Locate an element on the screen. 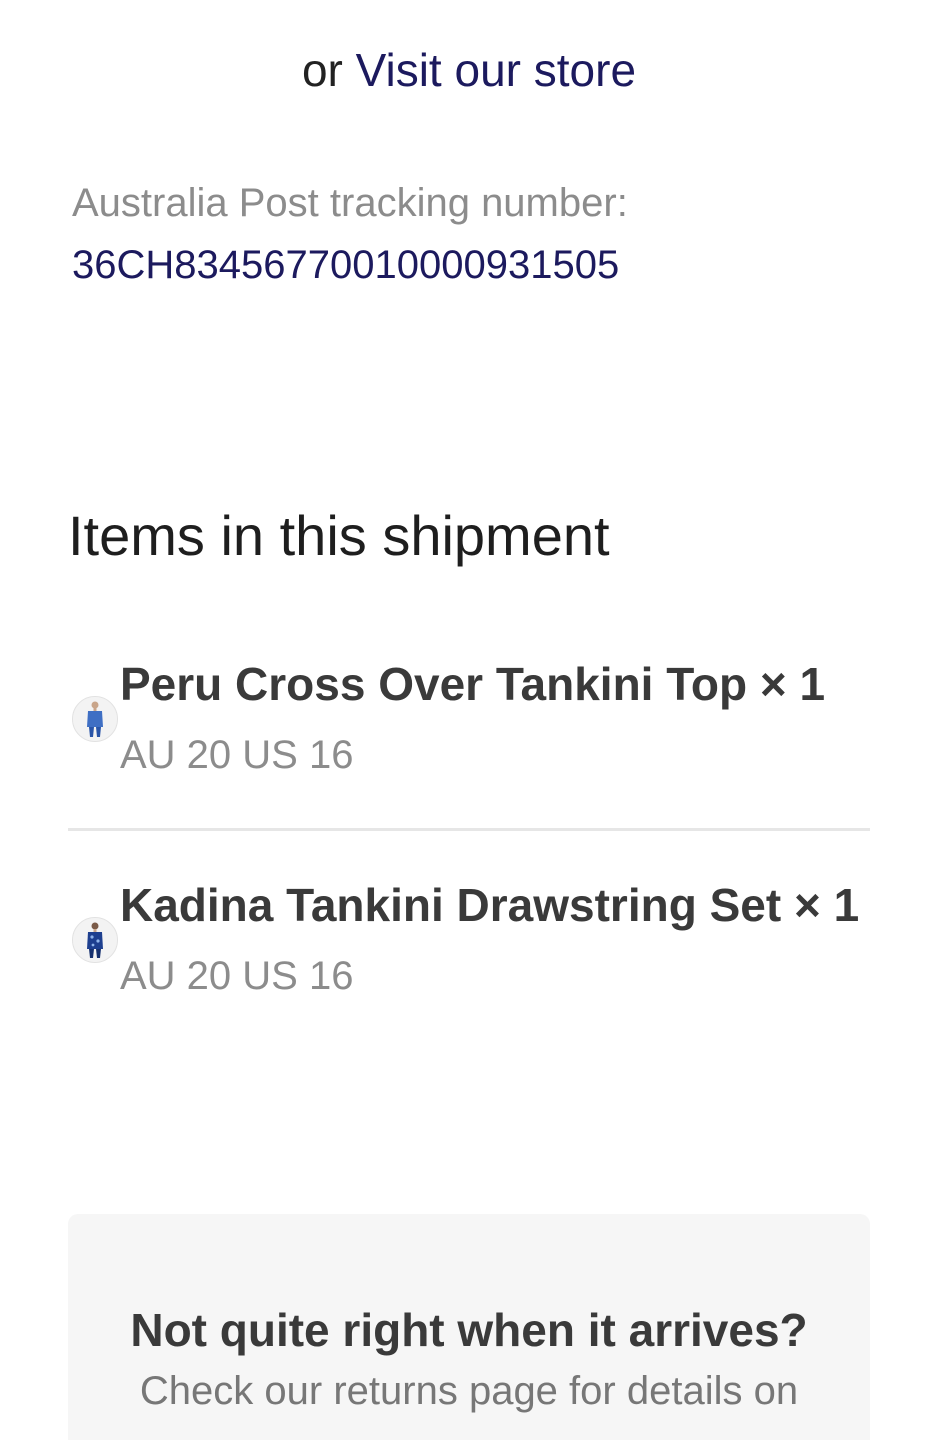  visit-store-line: or Visit our store is located at coordinates (469, 70).